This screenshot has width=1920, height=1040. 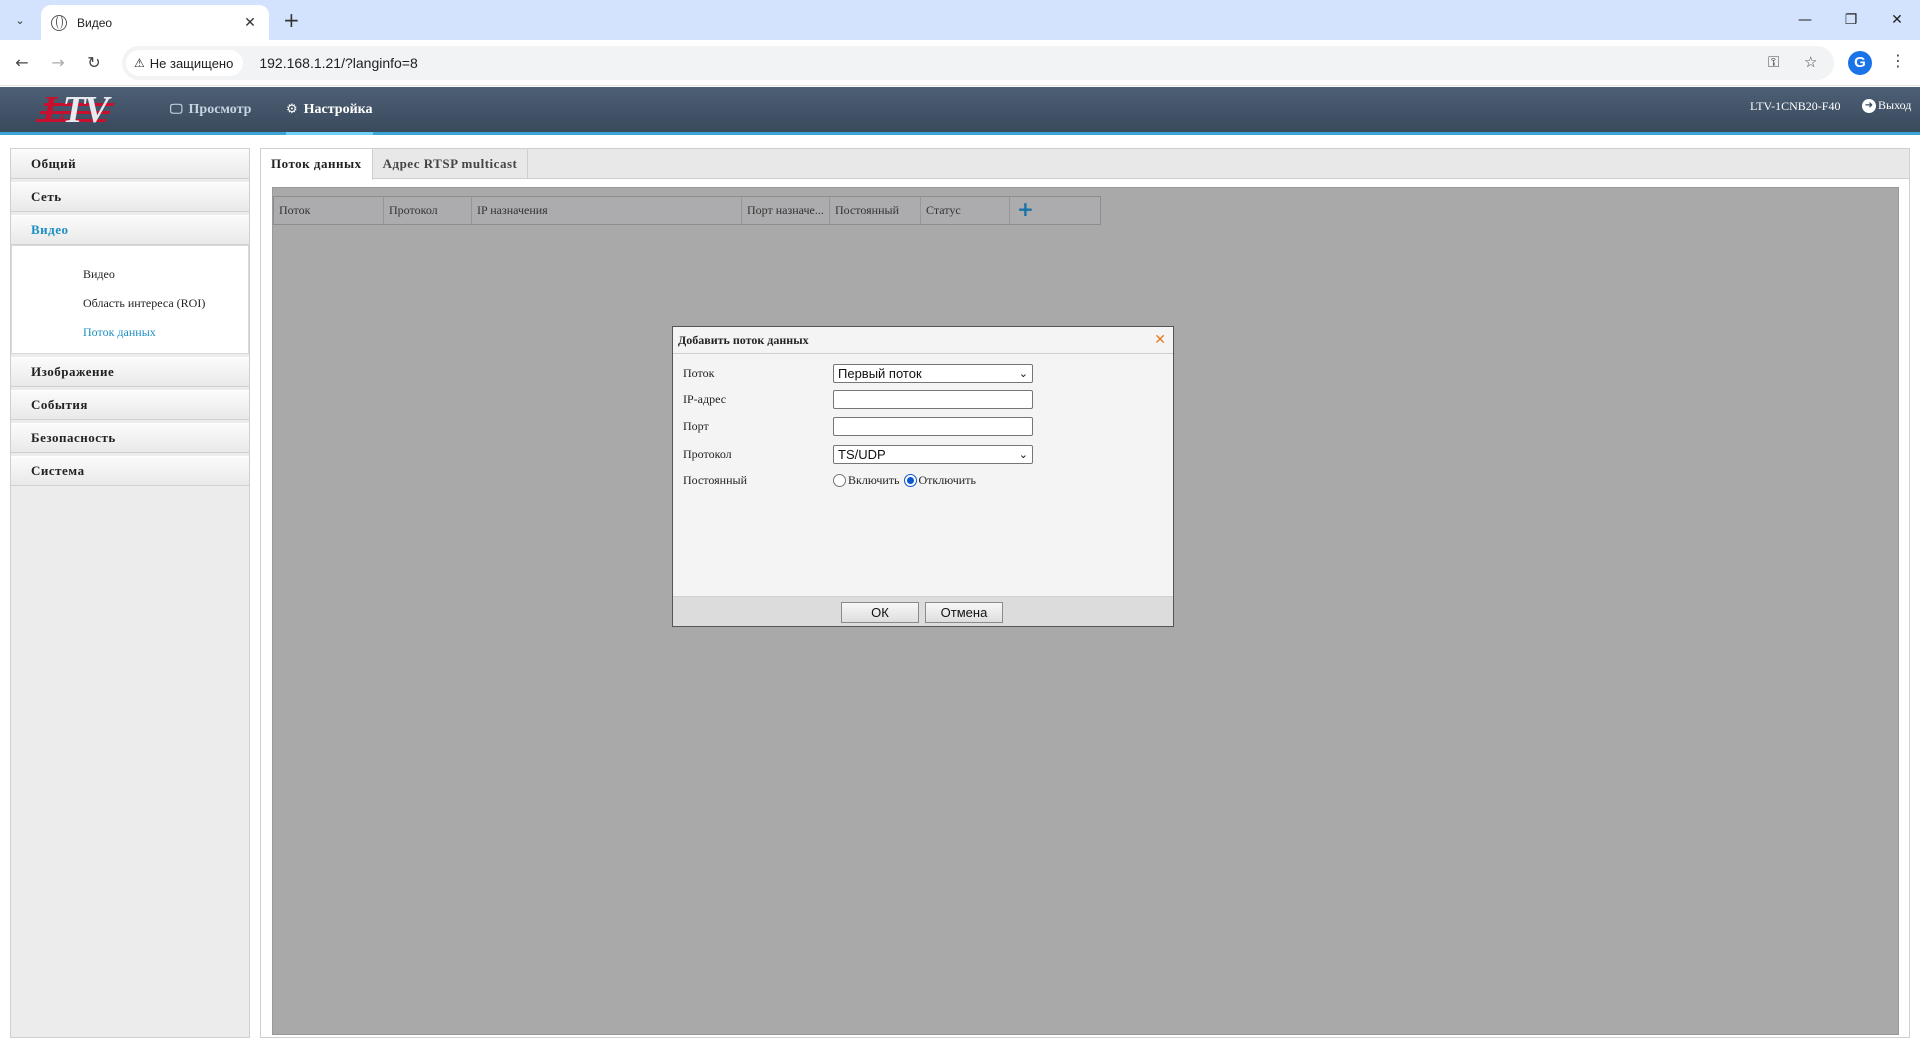 I want to click on dialog-footer: ОК Отмена, so click(x=923, y=611).